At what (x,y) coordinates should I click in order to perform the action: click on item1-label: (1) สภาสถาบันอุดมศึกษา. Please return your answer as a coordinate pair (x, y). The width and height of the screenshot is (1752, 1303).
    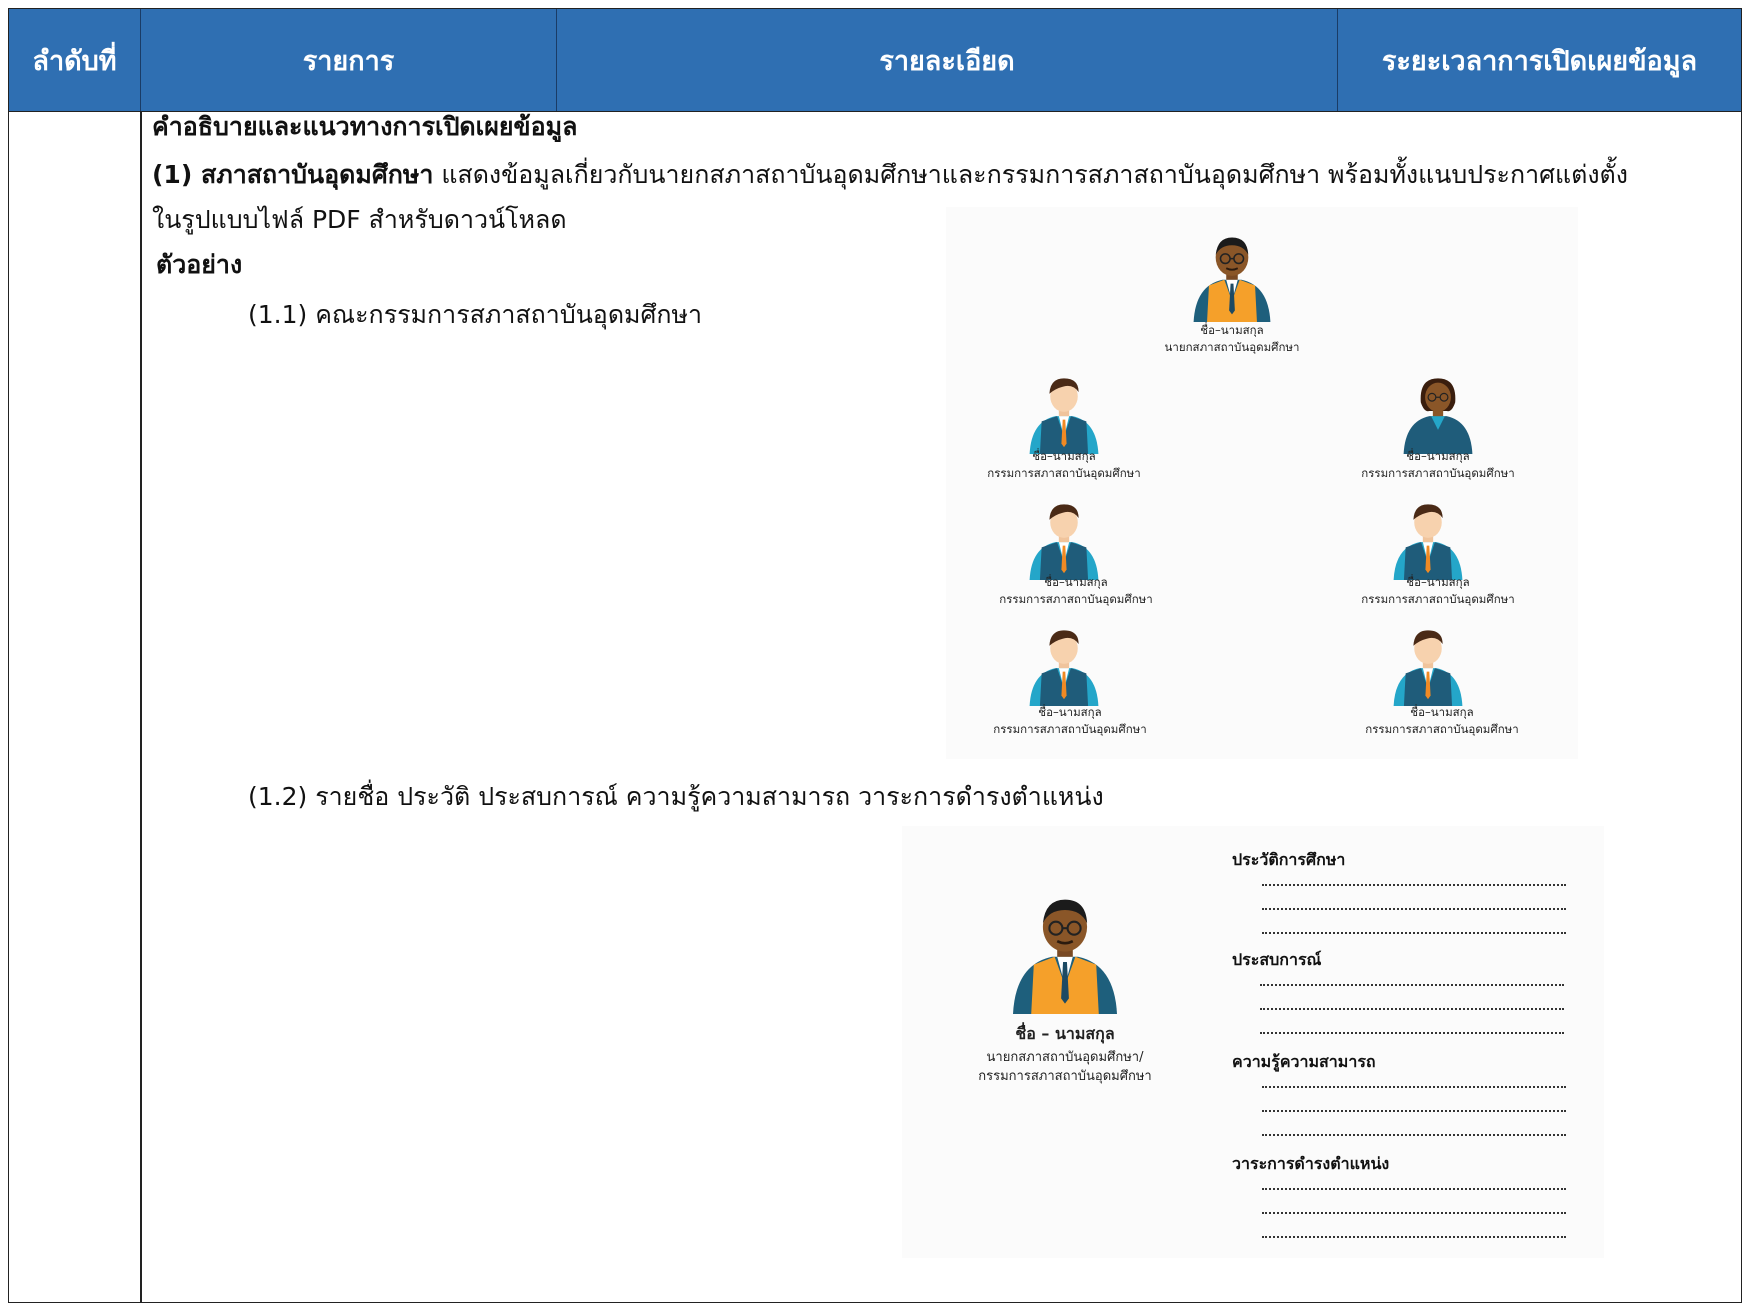
    Looking at the image, I should click on (293, 174).